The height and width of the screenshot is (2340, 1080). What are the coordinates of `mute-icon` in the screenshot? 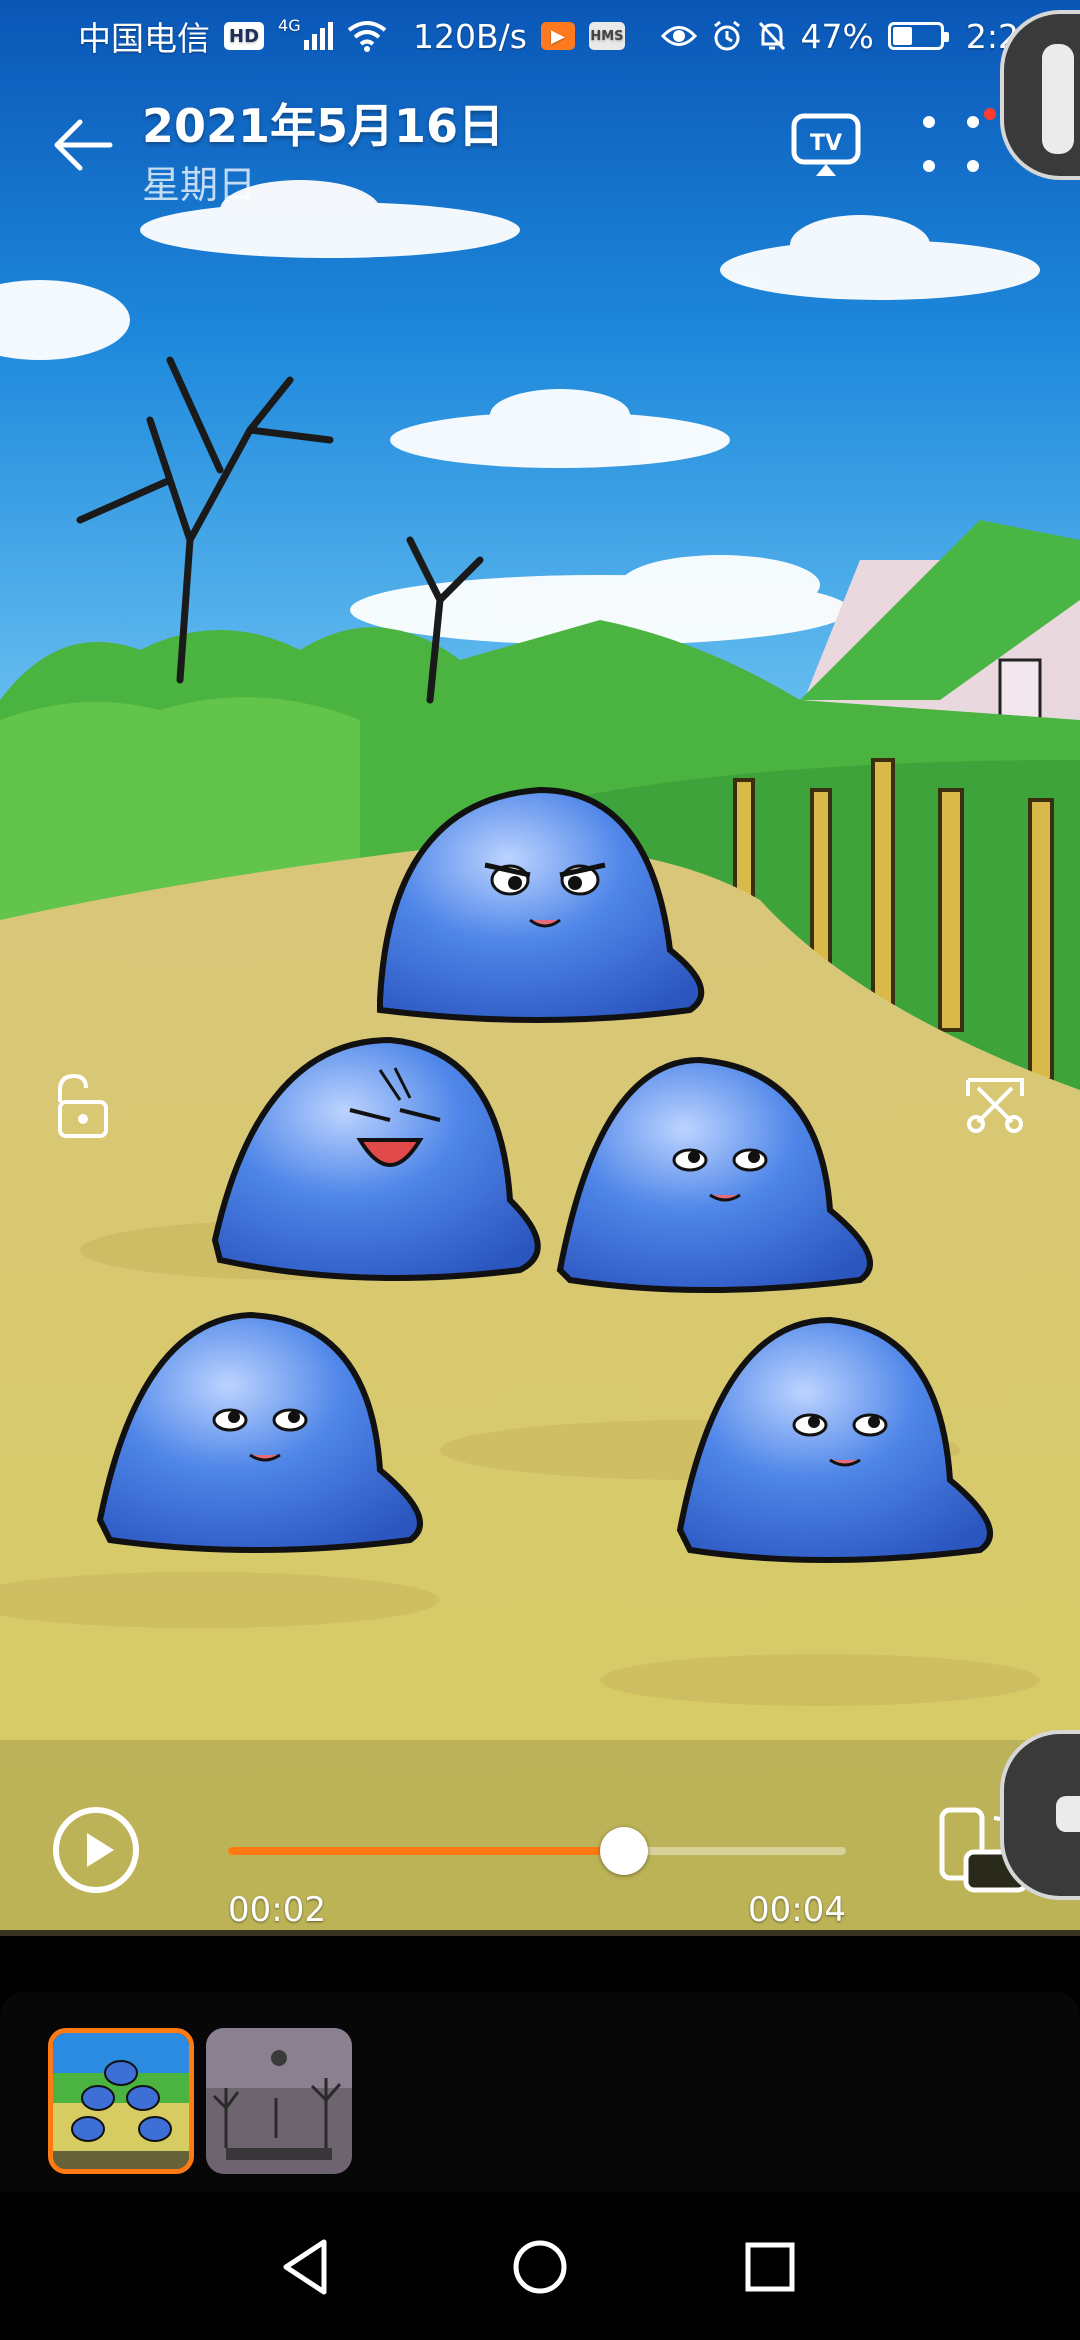 It's located at (771, 36).